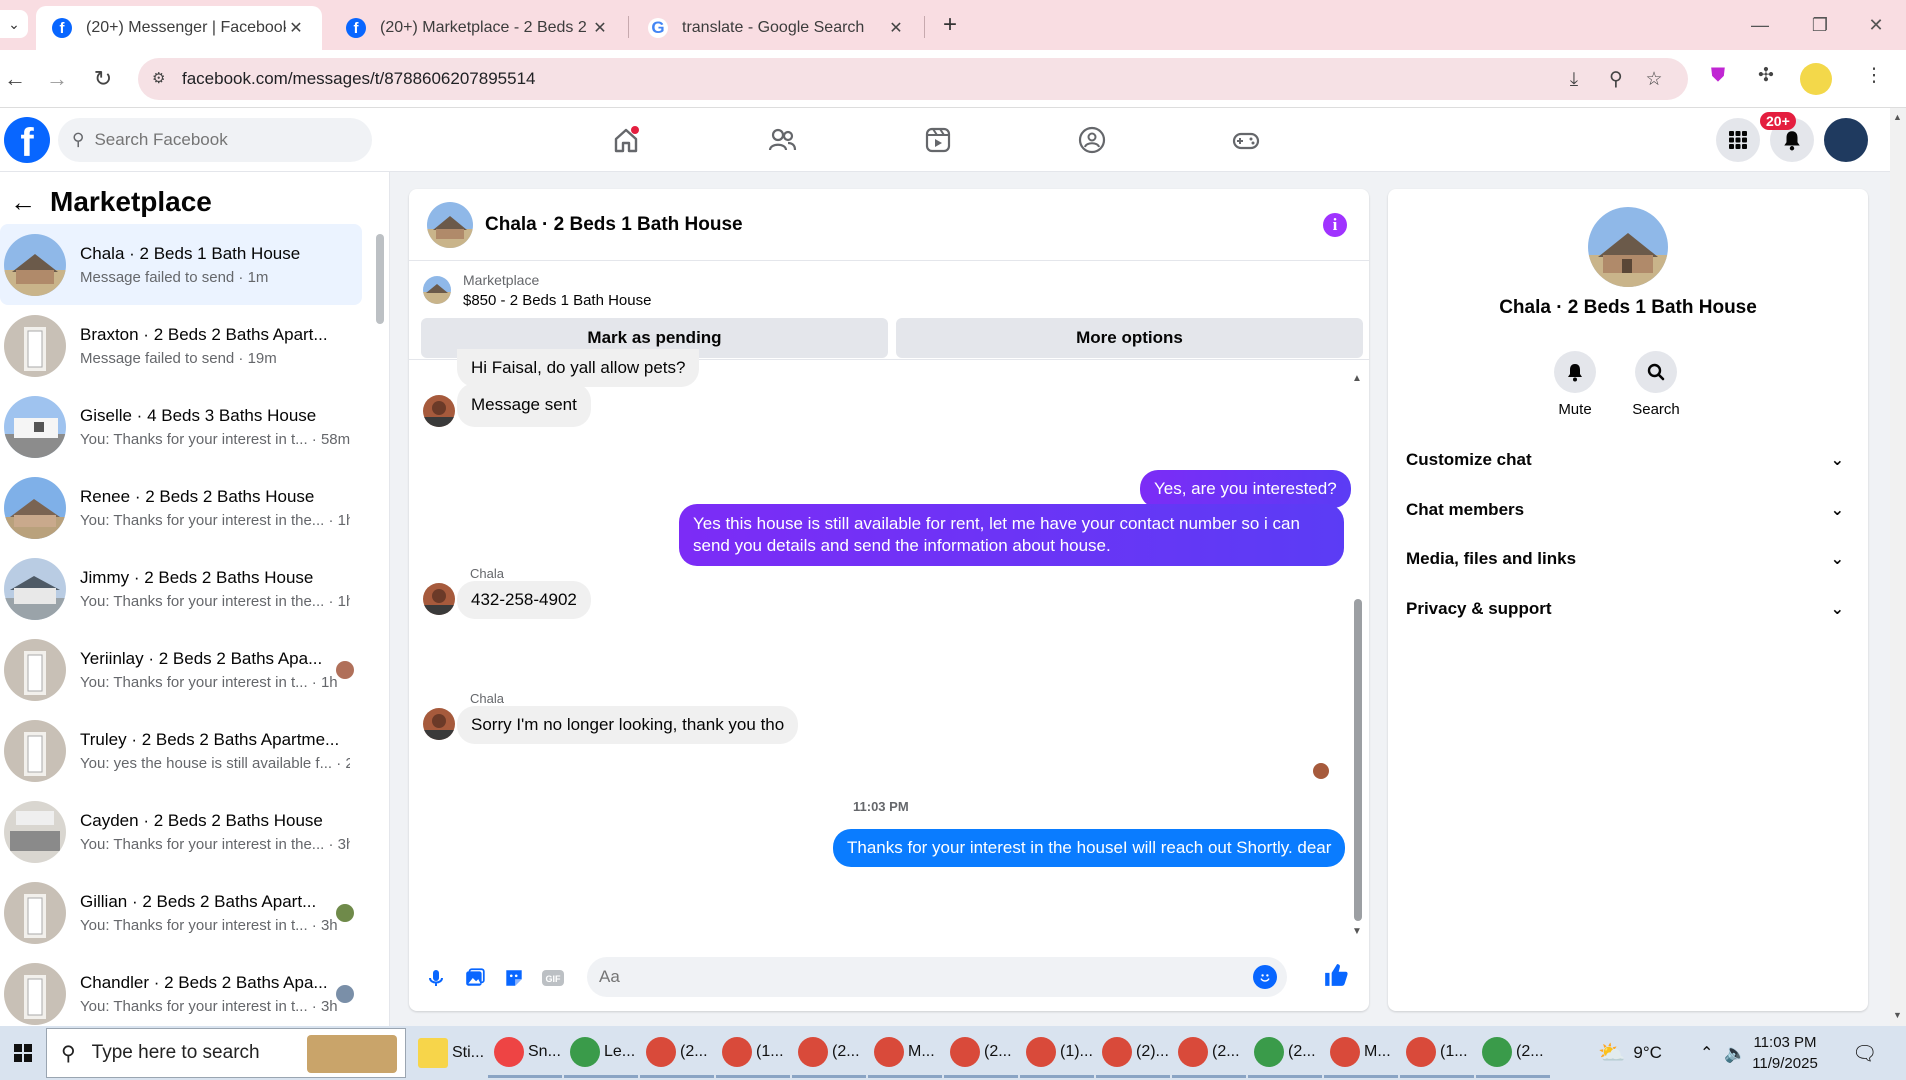 The height and width of the screenshot is (1080, 1906). Describe the element at coordinates (578, 368) in the screenshot. I see `incoming-message: Hi Faisal, do yall allow pets?` at that location.